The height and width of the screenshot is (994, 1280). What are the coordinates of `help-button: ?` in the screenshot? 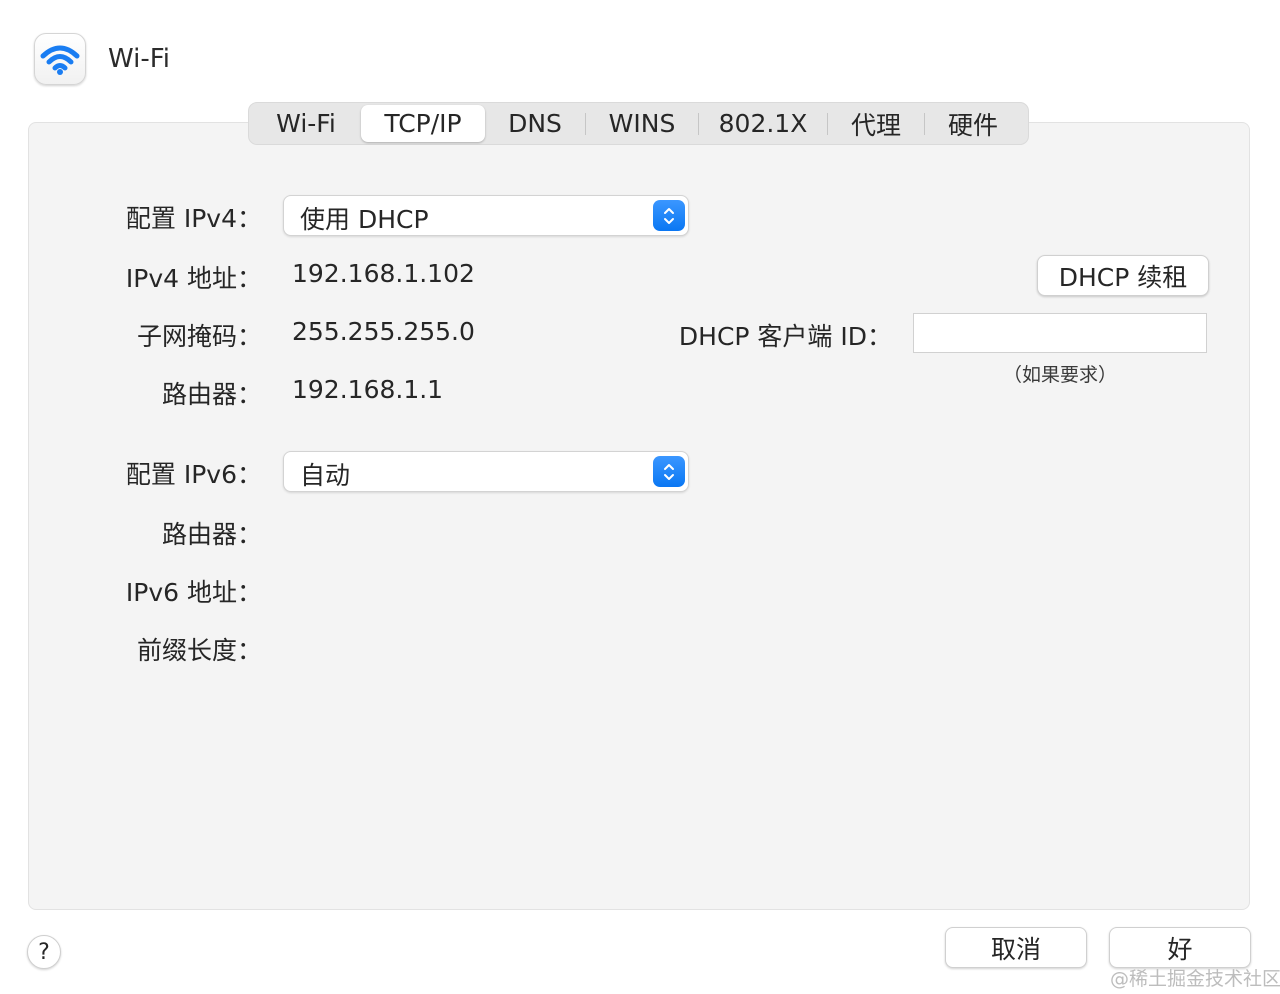 It's located at (44, 952).